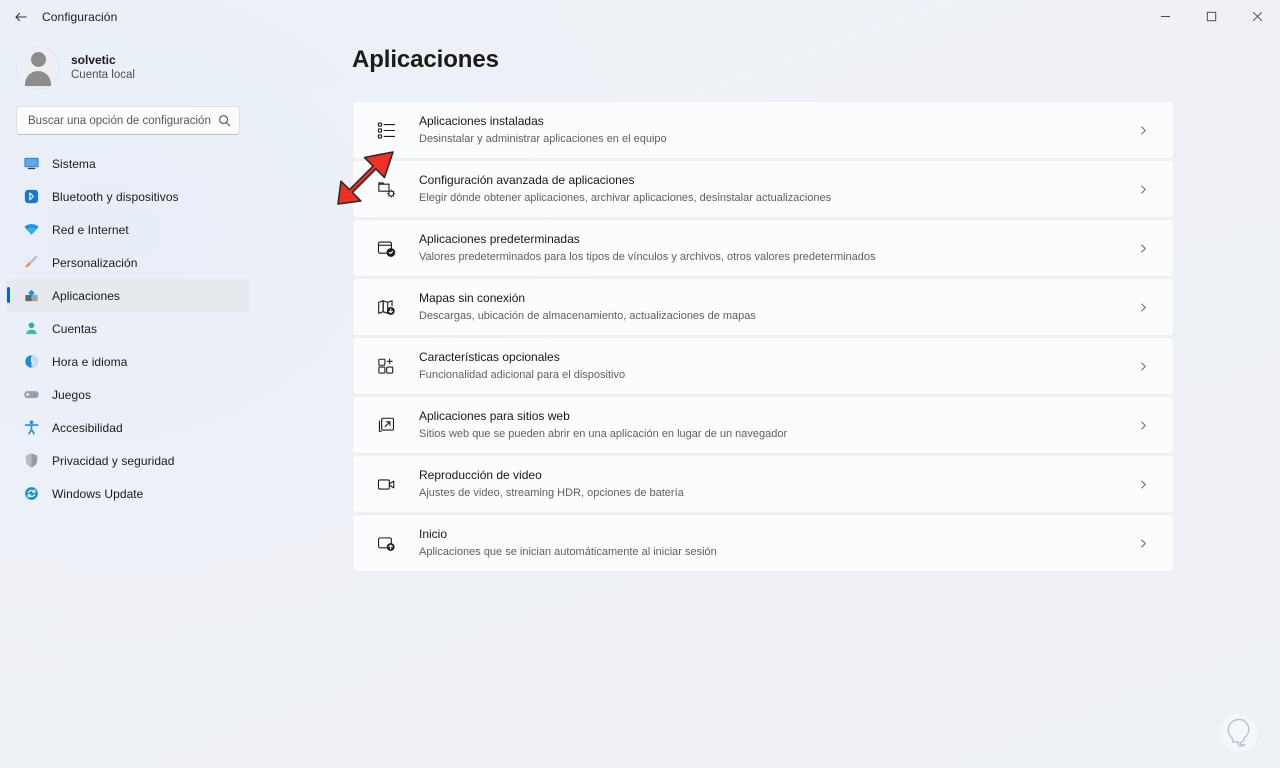 Image resolution: width=1280 pixels, height=768 pixels. What do you see at coordinates (80, 16) in the screenshot?
I see `window-title: Configuración` at bounding box center [80, 16].